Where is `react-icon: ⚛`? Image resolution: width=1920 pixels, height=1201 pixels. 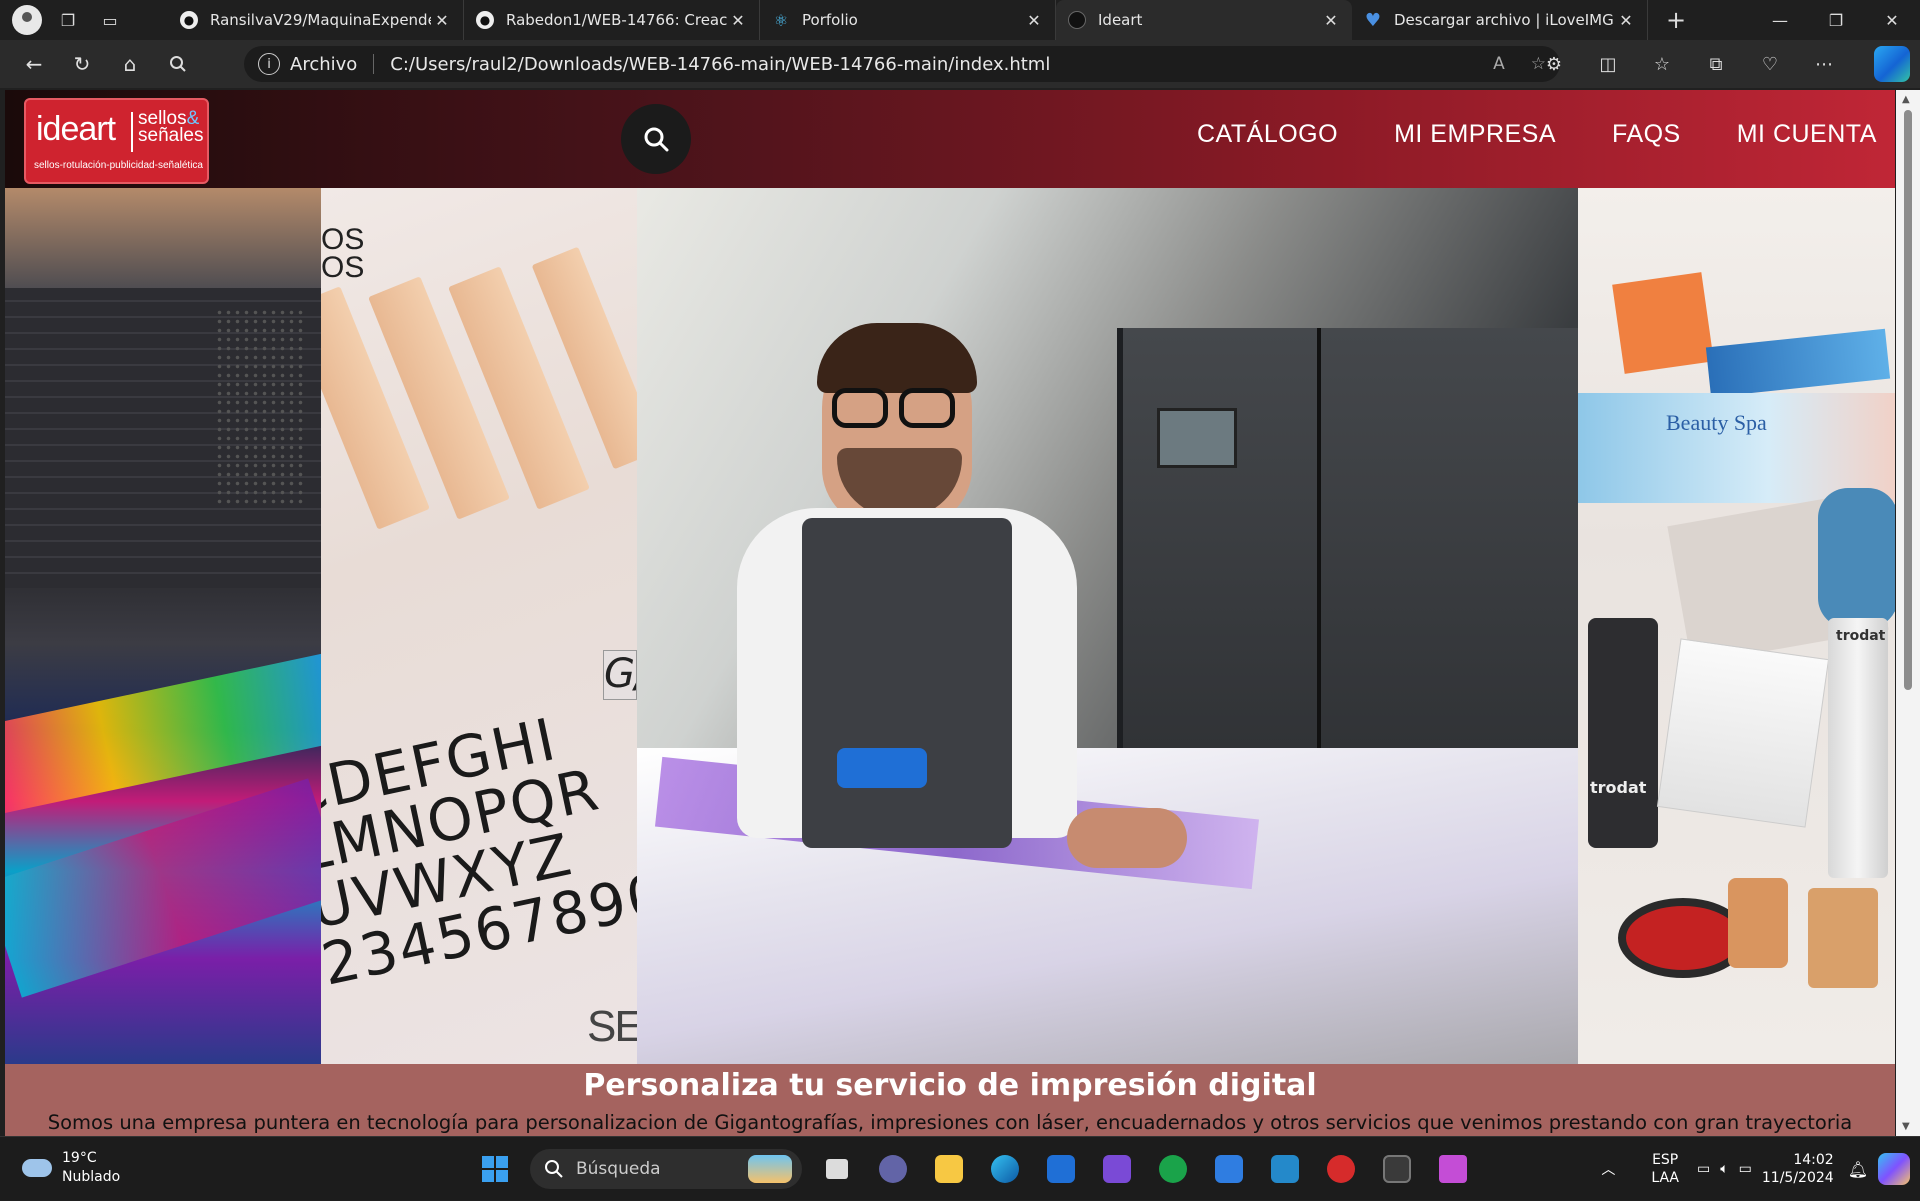 react-icon: ⚛ is located at coordinates (781, 20).